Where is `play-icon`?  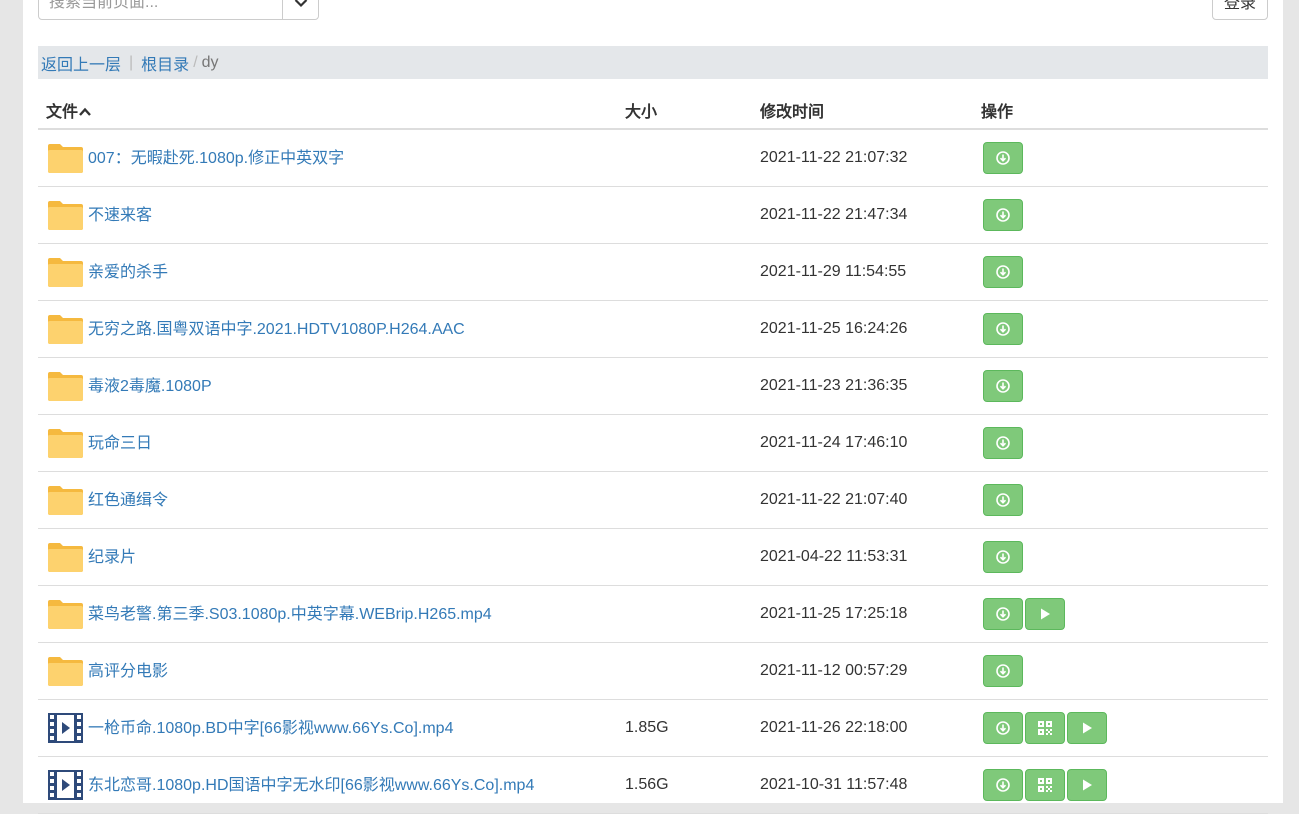 play-icon is located at coordinates (1045, 614).